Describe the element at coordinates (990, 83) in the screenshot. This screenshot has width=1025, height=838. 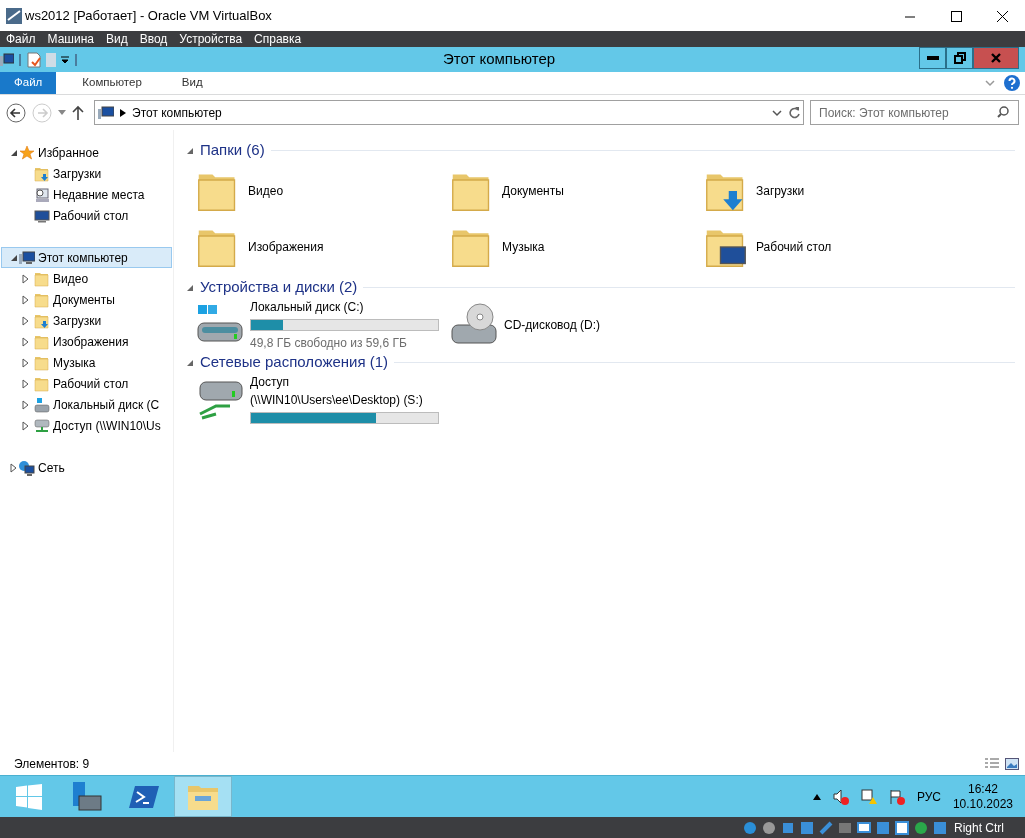
I see `expand-ribbon-icon` at that location.